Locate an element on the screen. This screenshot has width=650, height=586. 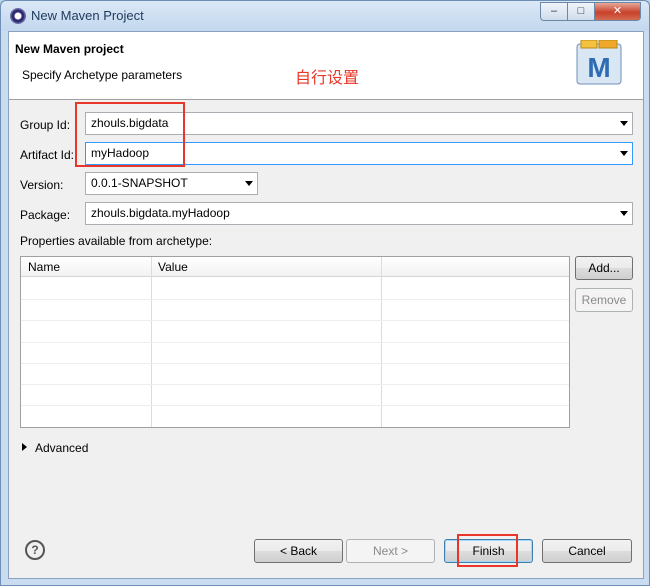
column-header-value: Value is located at coordinates (173, 267).